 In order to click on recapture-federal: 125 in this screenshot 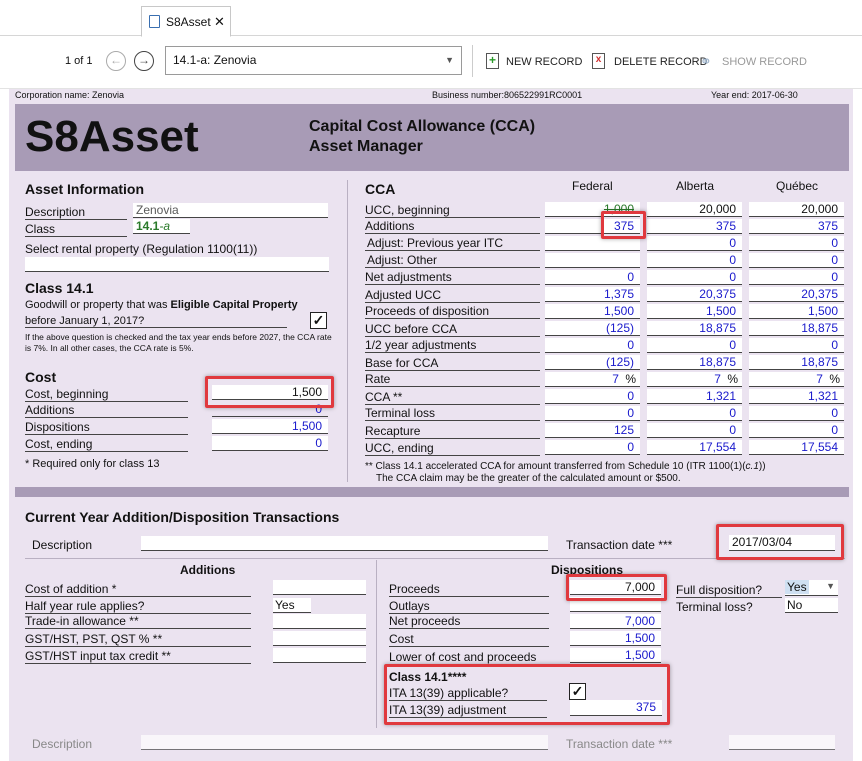, I will do `click(592, 430)`.